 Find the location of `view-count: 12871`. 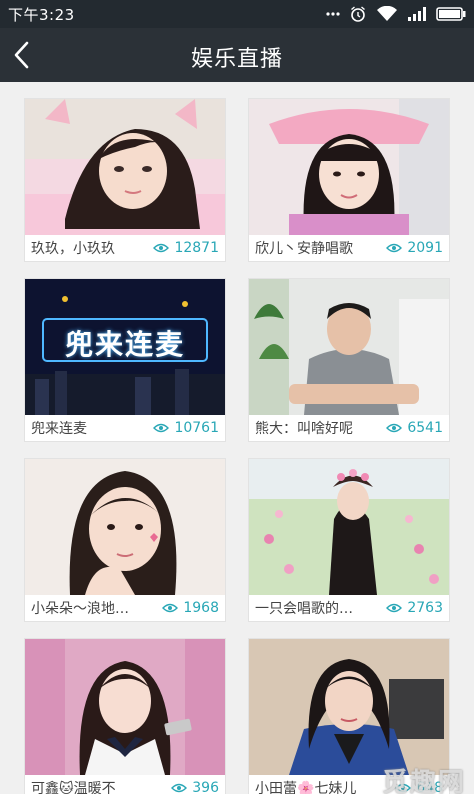

view-count: 12871 is located at coordinates (186, 248).